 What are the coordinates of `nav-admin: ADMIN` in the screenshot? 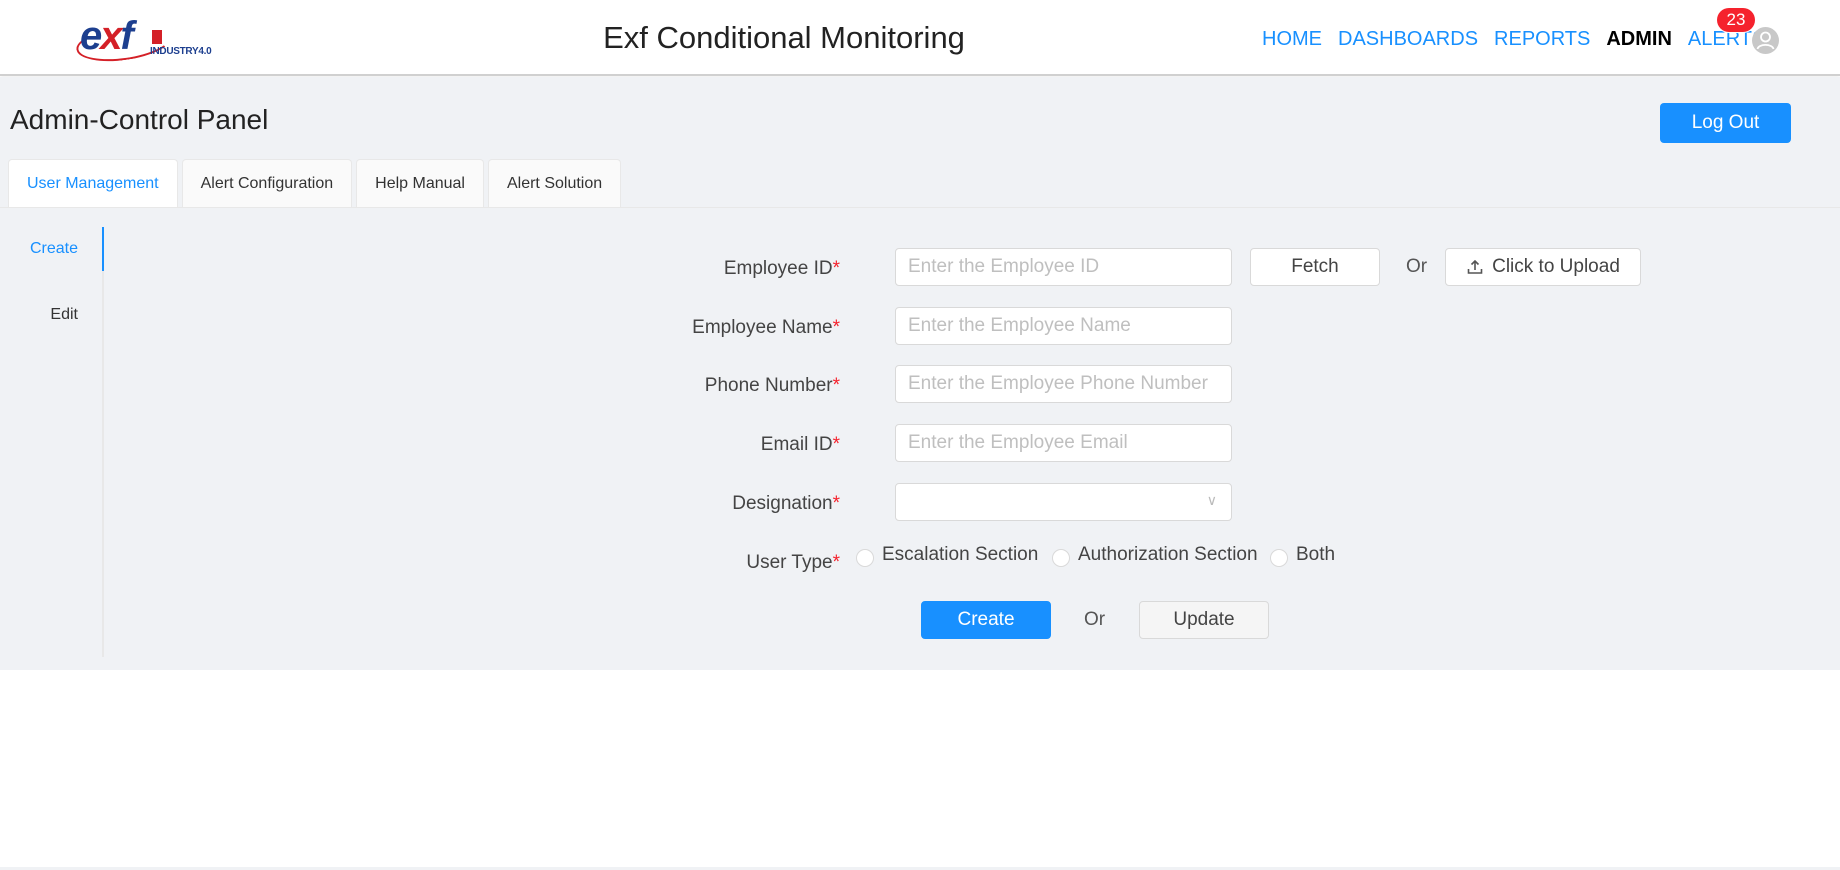 It's located at (1639, 39).